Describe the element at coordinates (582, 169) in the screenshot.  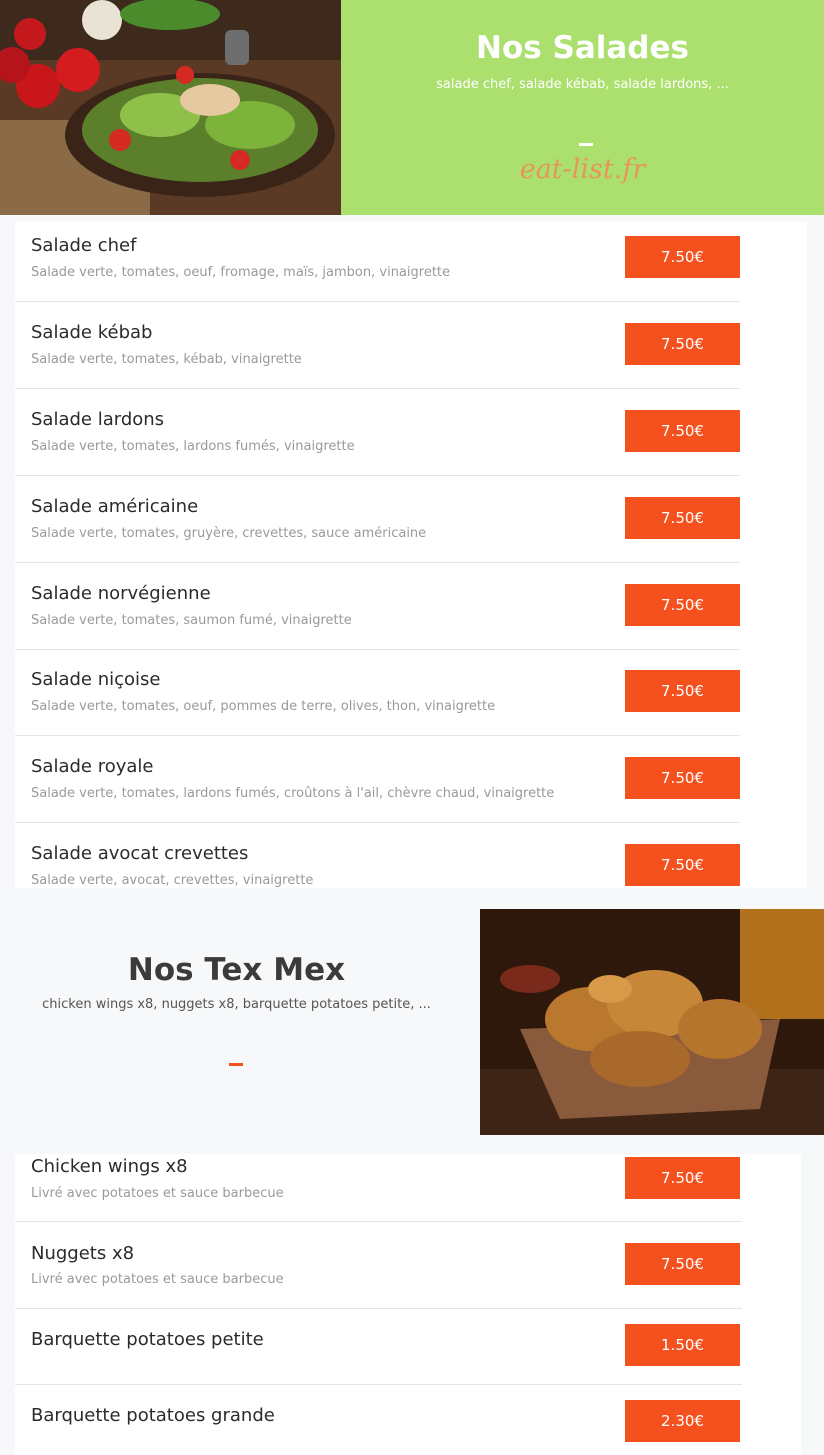
I see `watermark: eat-list.fr` at that location.